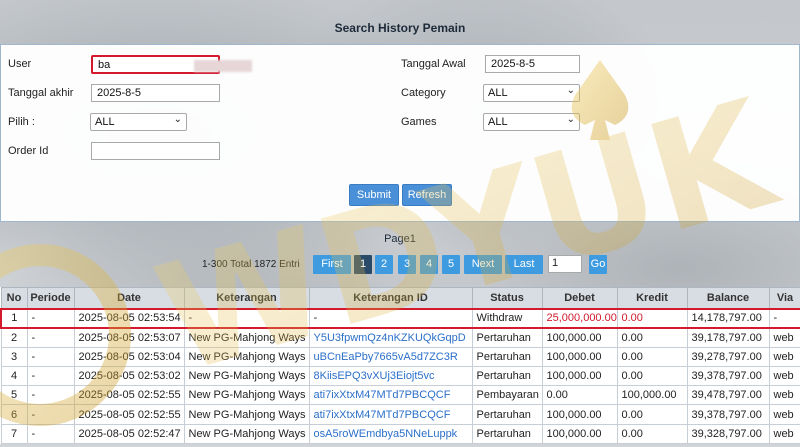  What do you see at coordinates (390, 318) in the screenshot?
I see `table-cell-keterangan-id: -` at bounding box center [390, 318].